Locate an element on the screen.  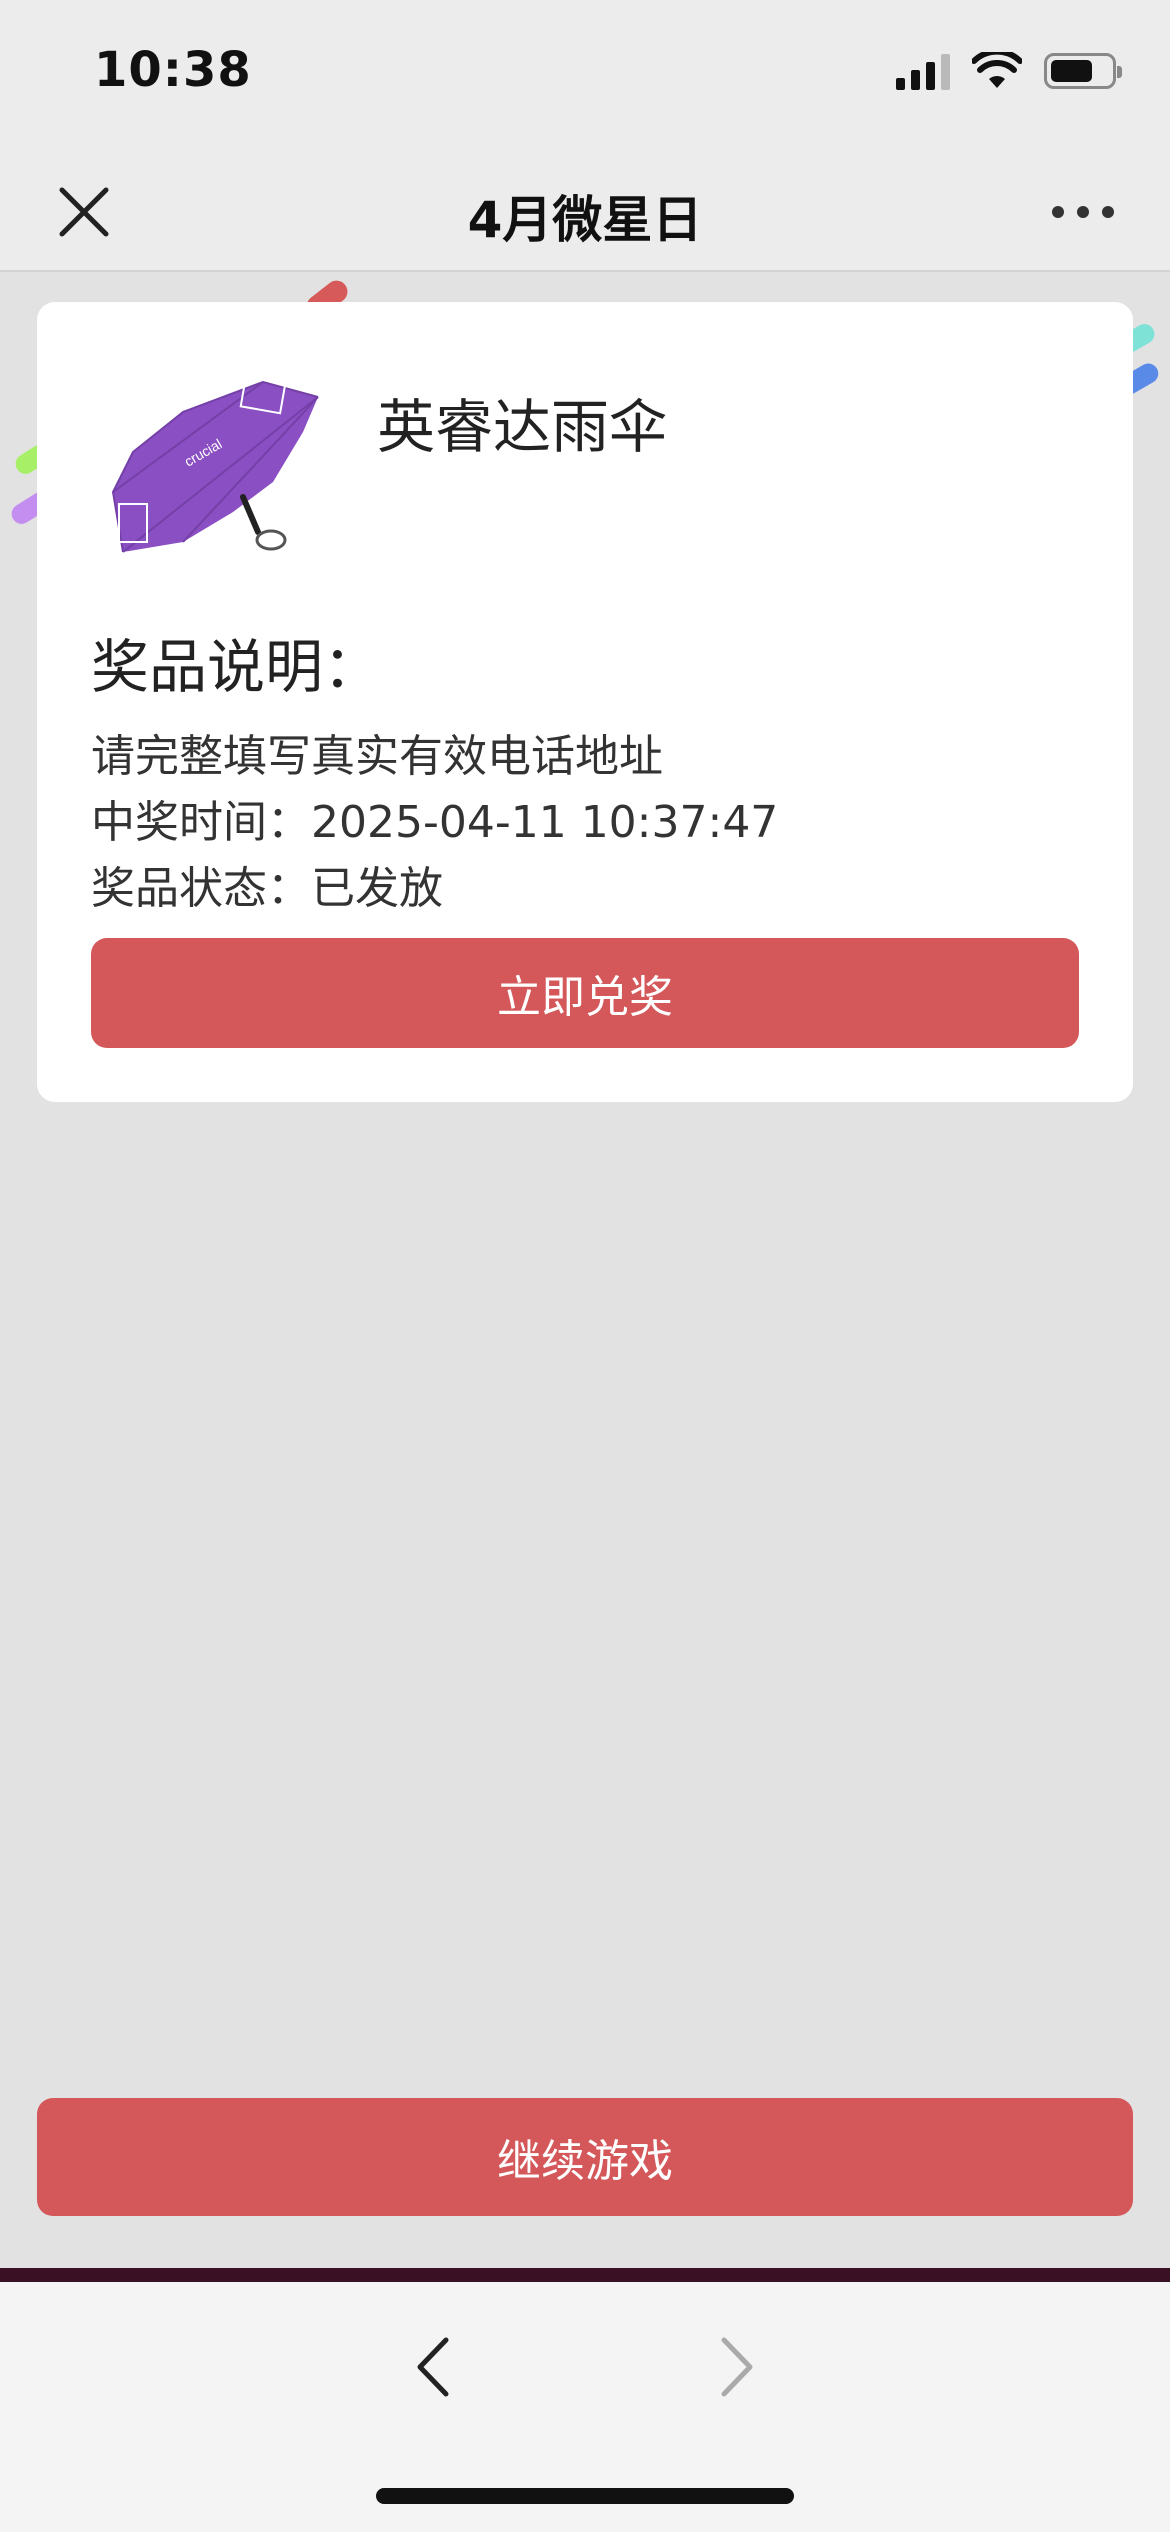
prize-name: 英睿达雨伞 is located at coordinates (522, 427).